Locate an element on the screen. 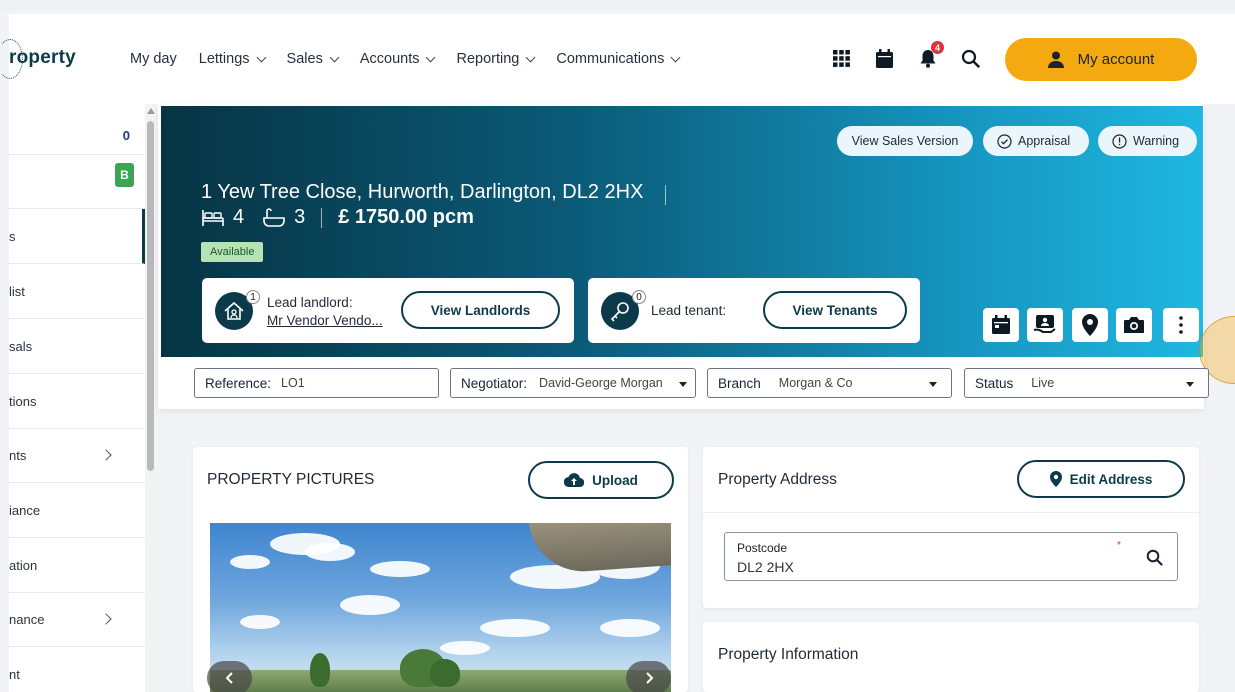 The height and width of the screenshot is (692, 1235). sidebar-item: s is located at coordinates (77, 236).